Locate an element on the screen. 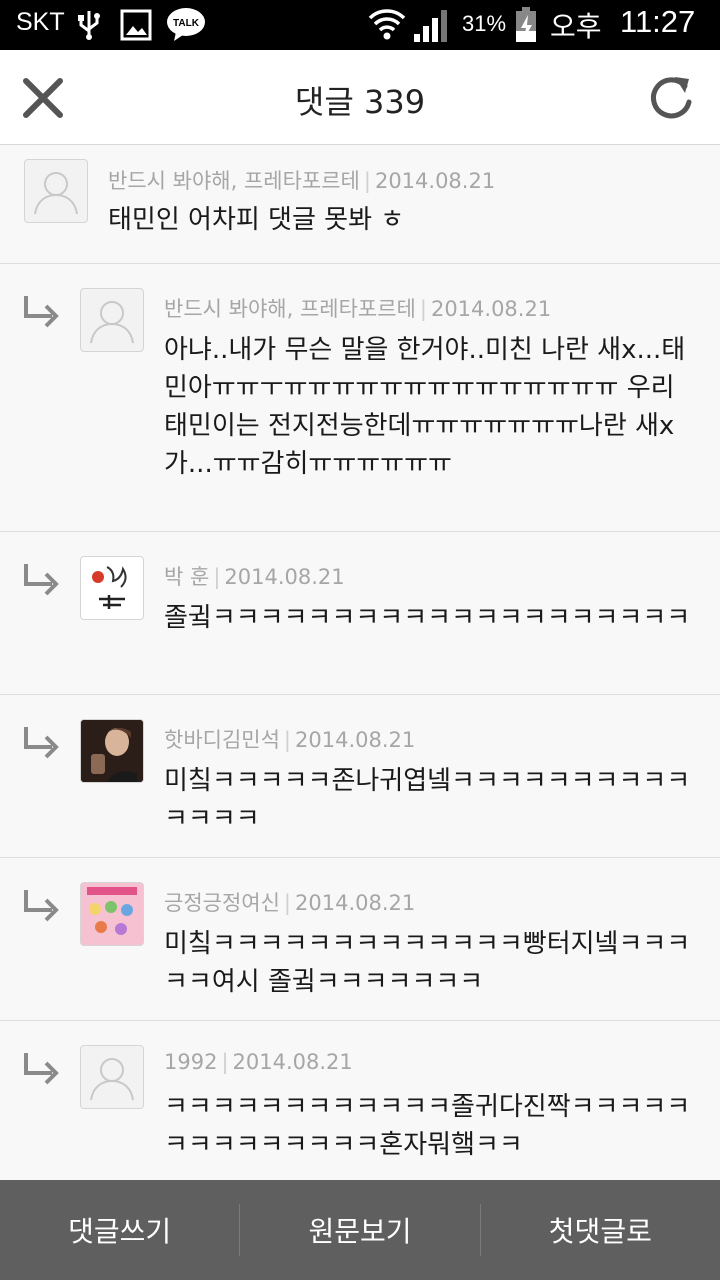 Image resolution: width=720 pixels, height=1280 pixels. comment-meta: 1992 | 2014.08.21 is located at coordinates (258, 1062).